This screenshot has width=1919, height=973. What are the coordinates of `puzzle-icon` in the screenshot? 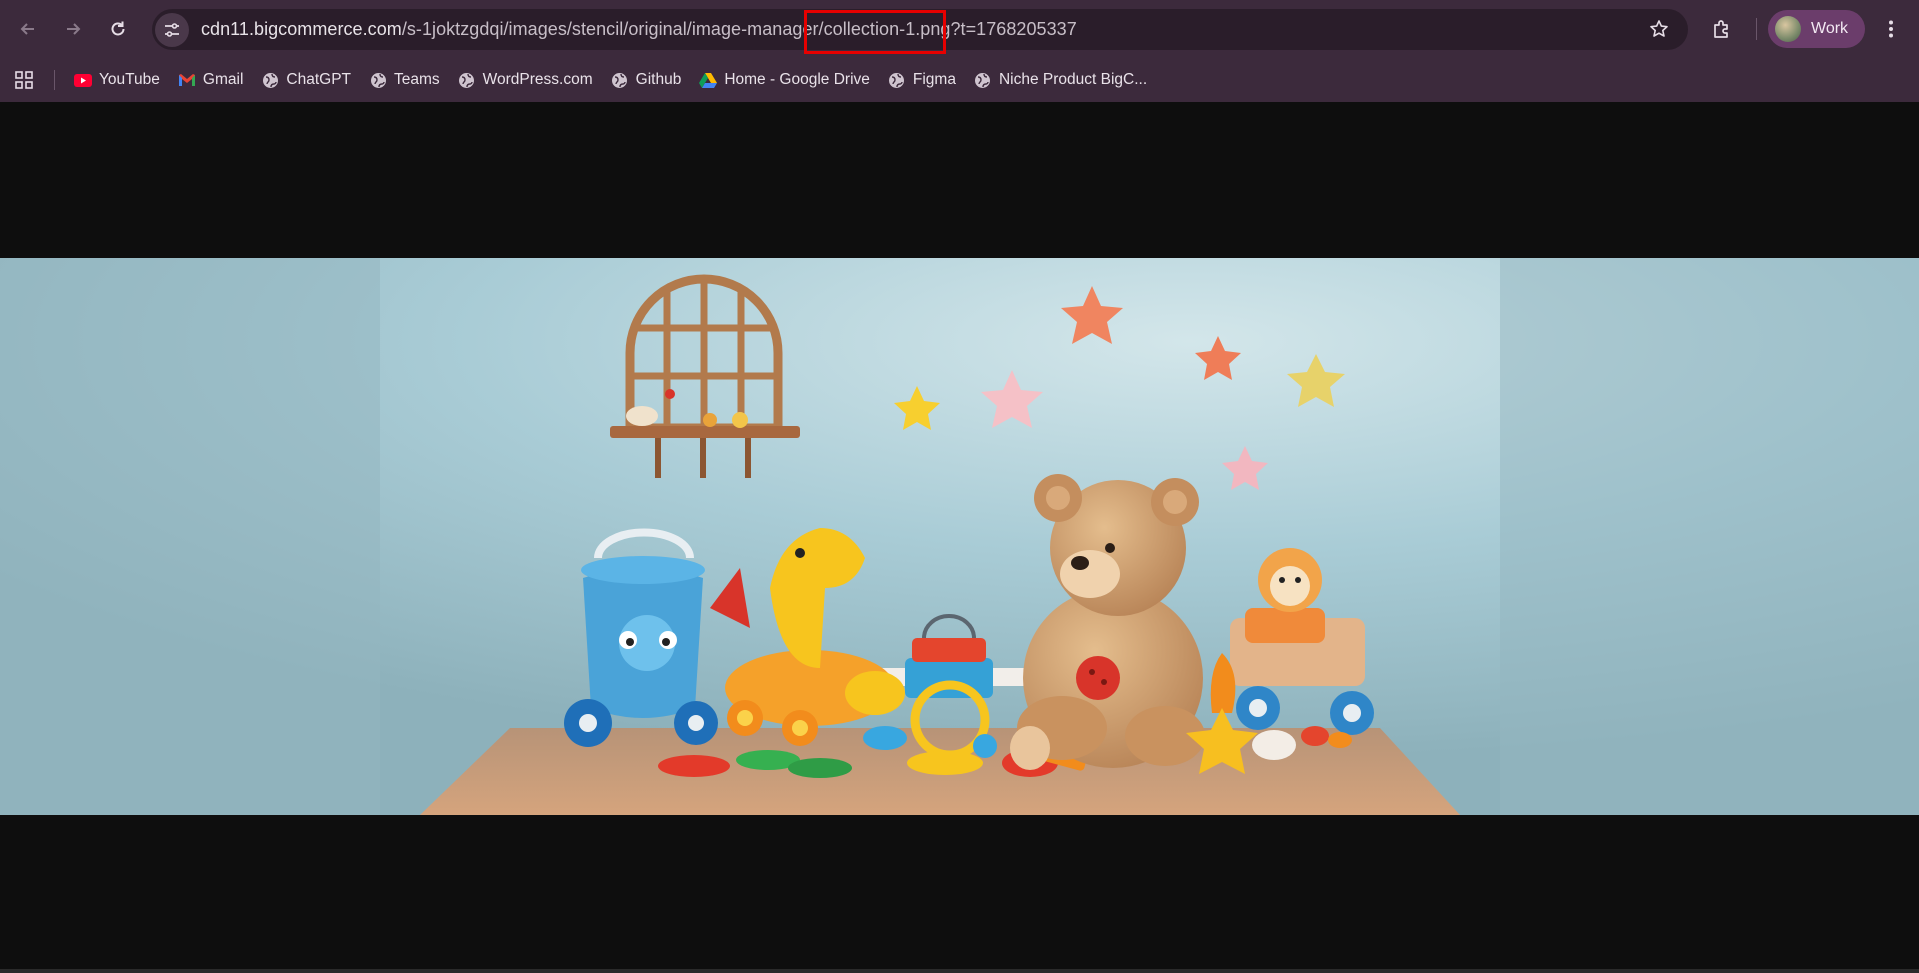 It's located at (1721, 29).